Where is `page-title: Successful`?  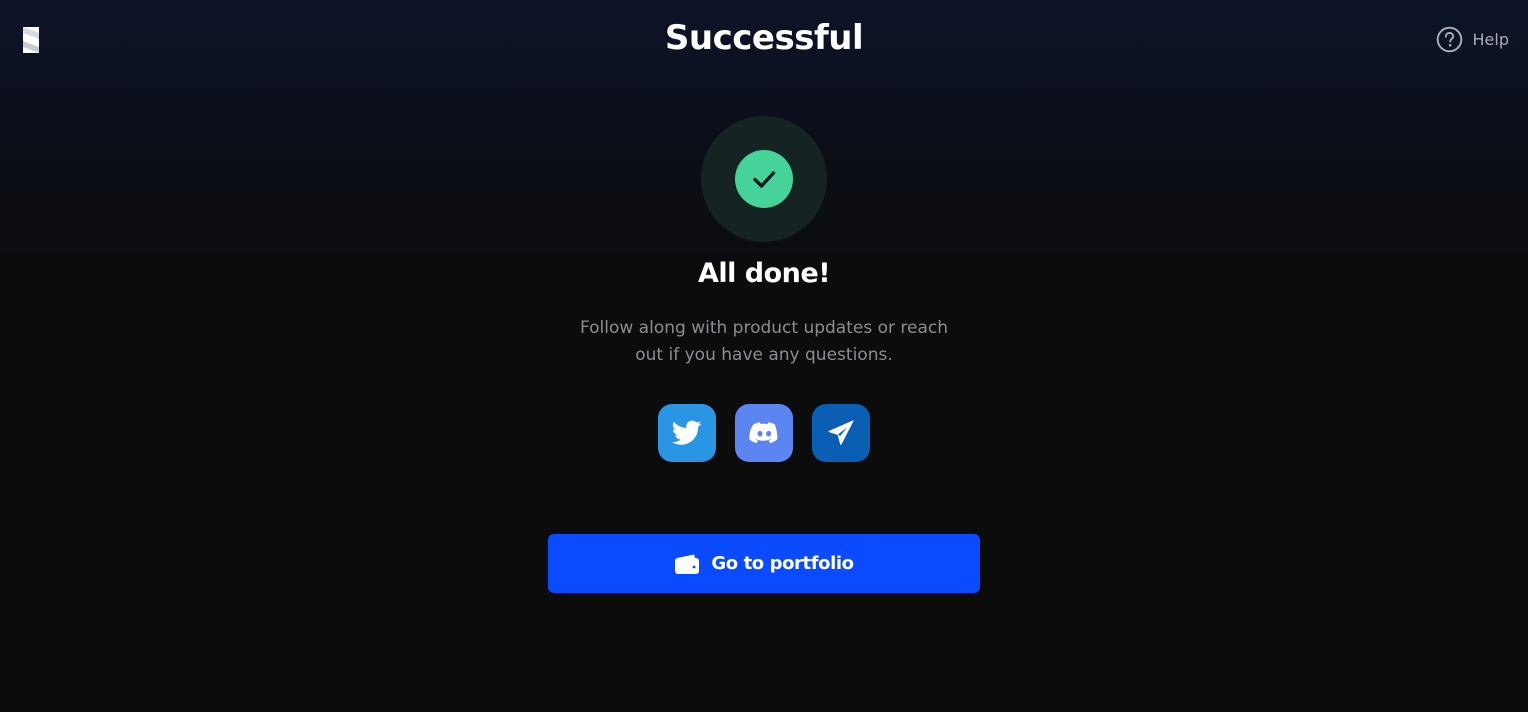 page-title: Successful is located at coordinates (764, 38).